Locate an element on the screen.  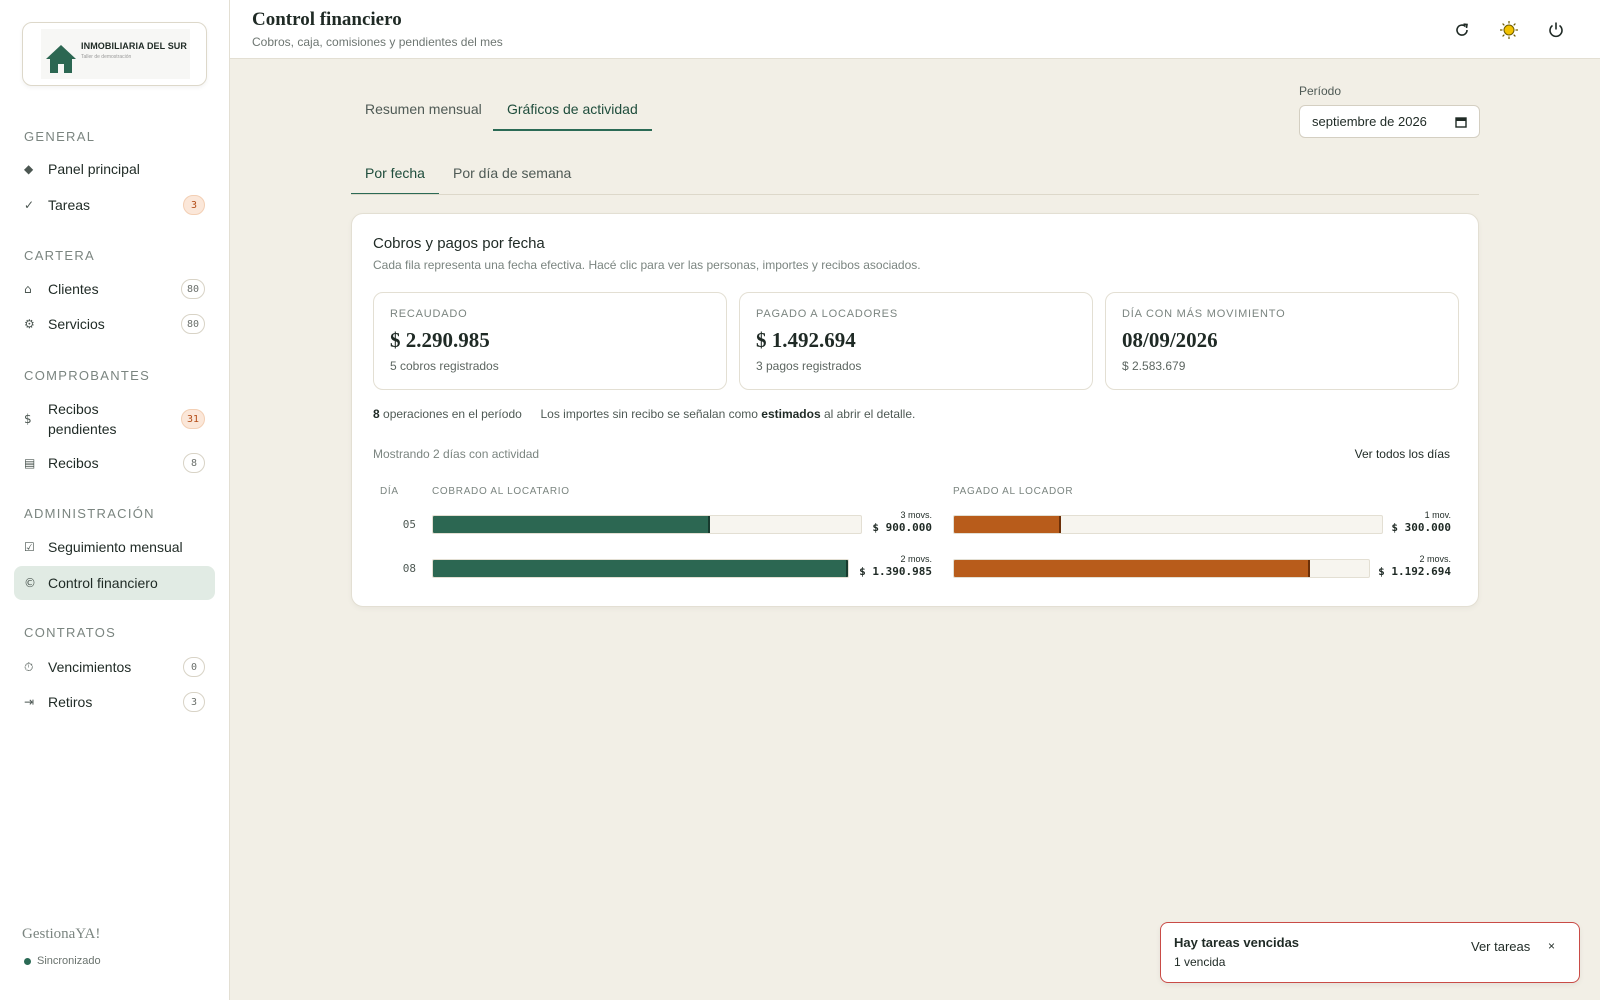
nav-label: Vencimientos is located at coordinates (90, 667).